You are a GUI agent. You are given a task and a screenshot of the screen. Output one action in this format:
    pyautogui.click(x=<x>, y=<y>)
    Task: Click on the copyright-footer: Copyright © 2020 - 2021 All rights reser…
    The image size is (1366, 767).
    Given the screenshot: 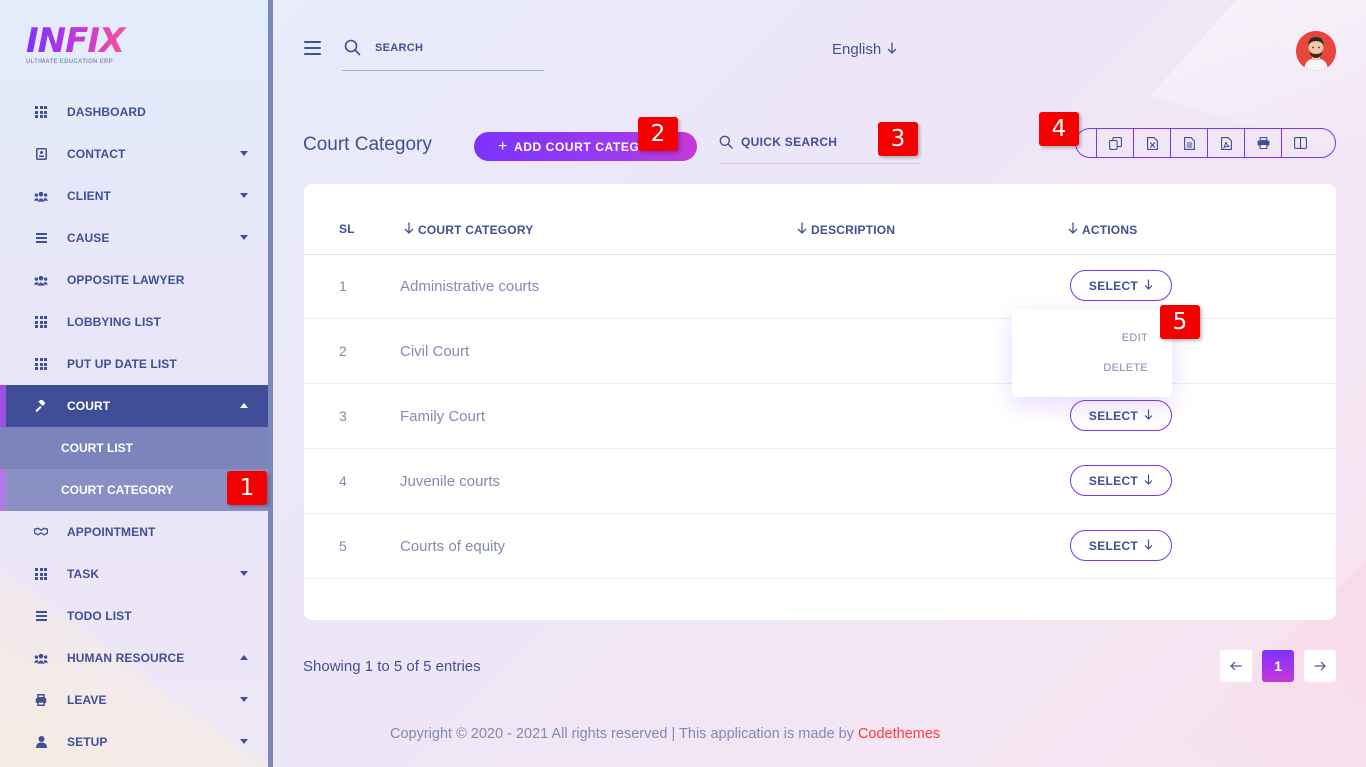 What is the action you would take?
    pyautogui.click(x=665, y=734)
    